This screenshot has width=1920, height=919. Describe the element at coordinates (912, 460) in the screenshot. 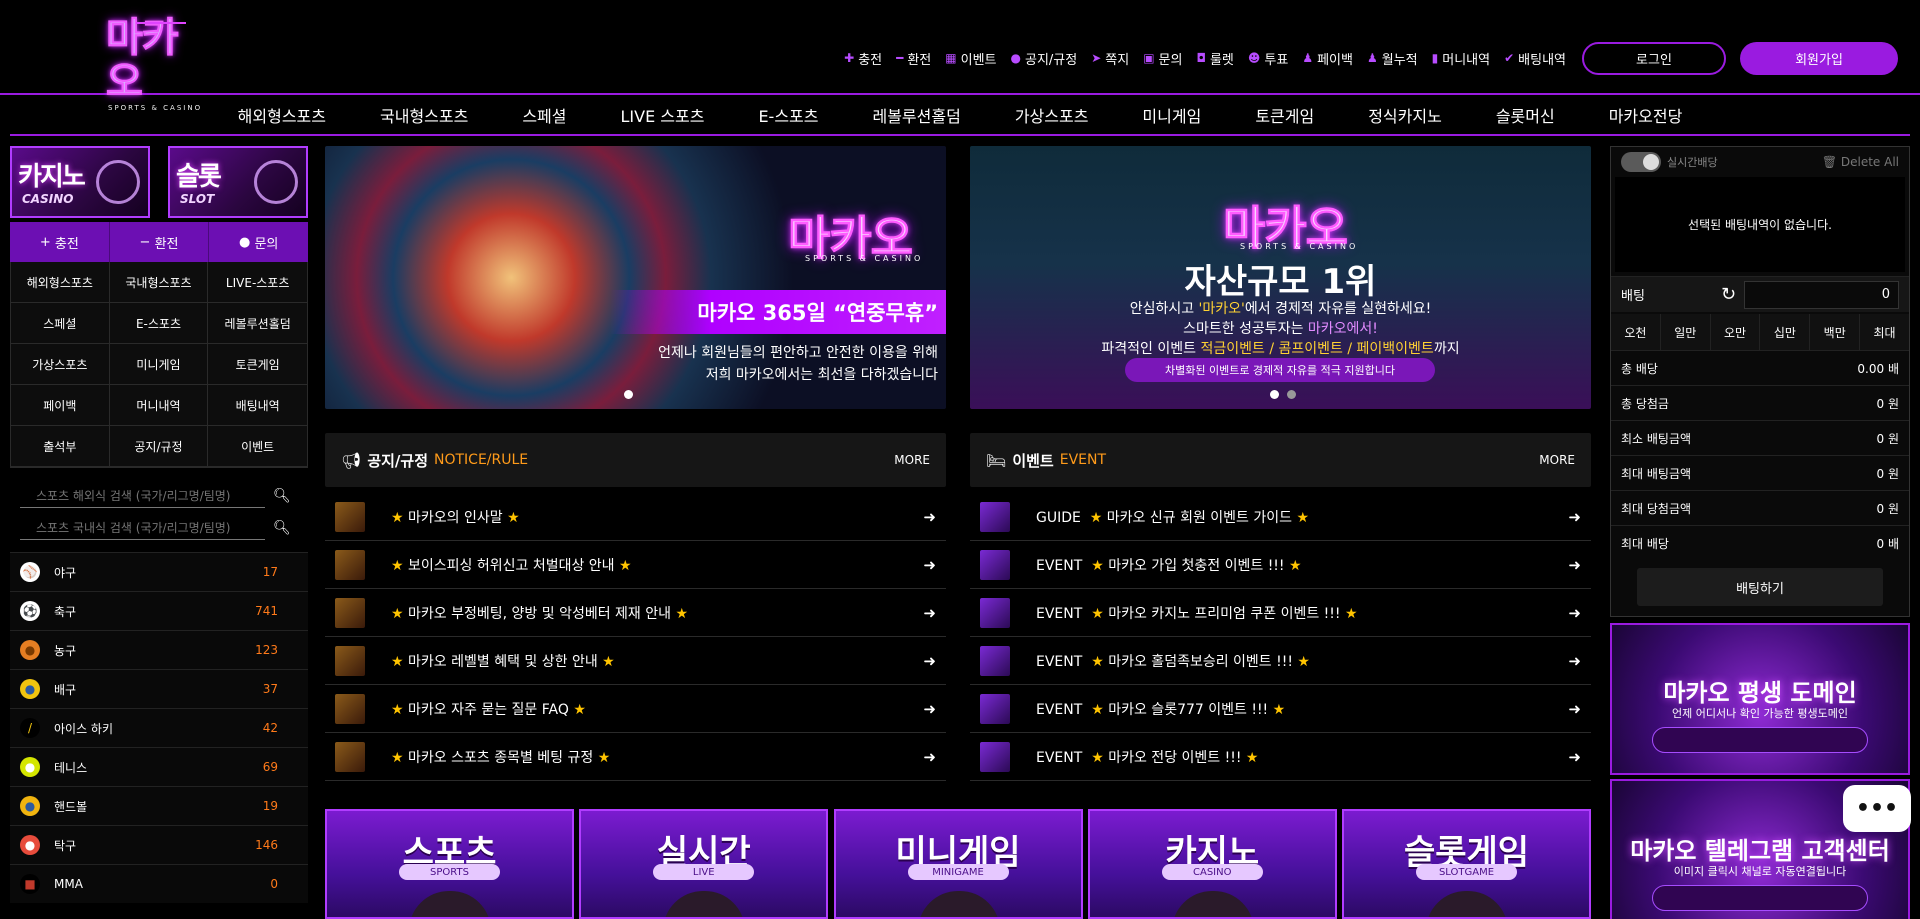

I see `notice-more-link: MORE` at that location.